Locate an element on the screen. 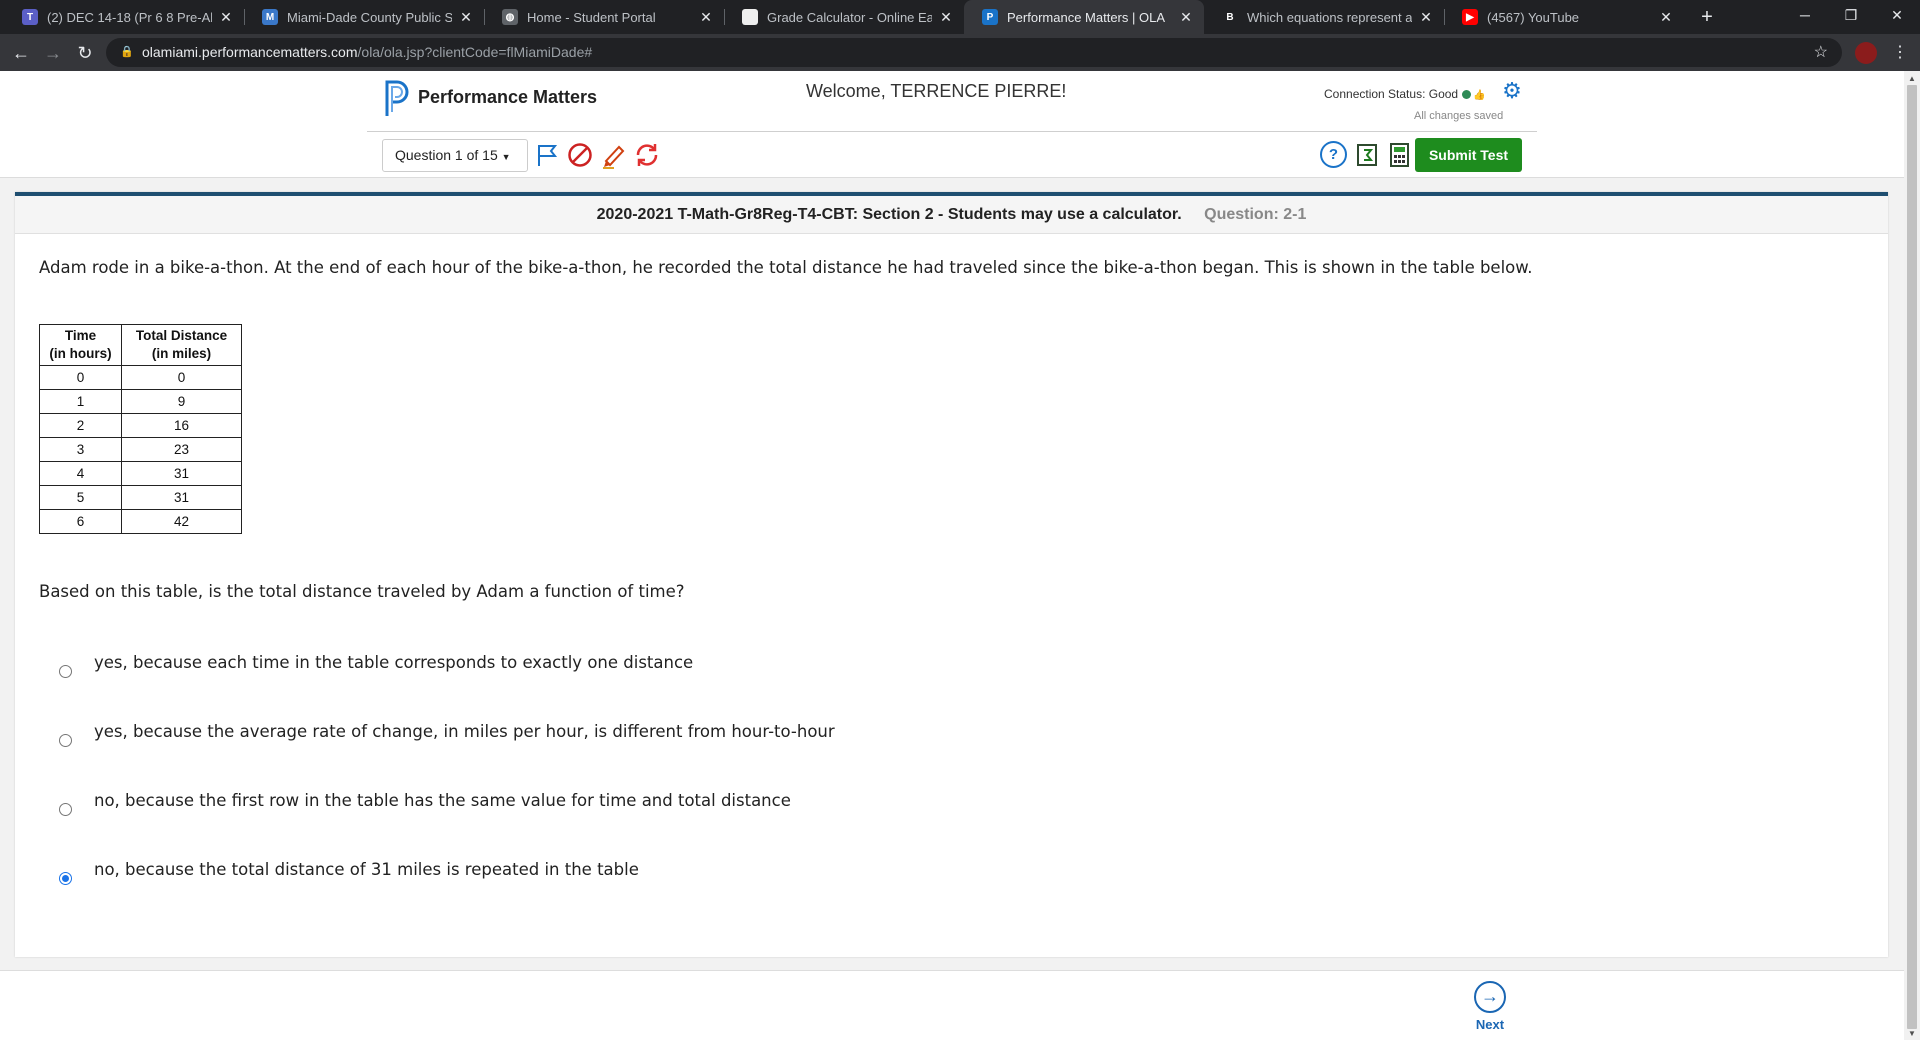 The height and width of the screenshot is (1040, 1920). brainly-icon: B is located at coordinates (1230, 17).